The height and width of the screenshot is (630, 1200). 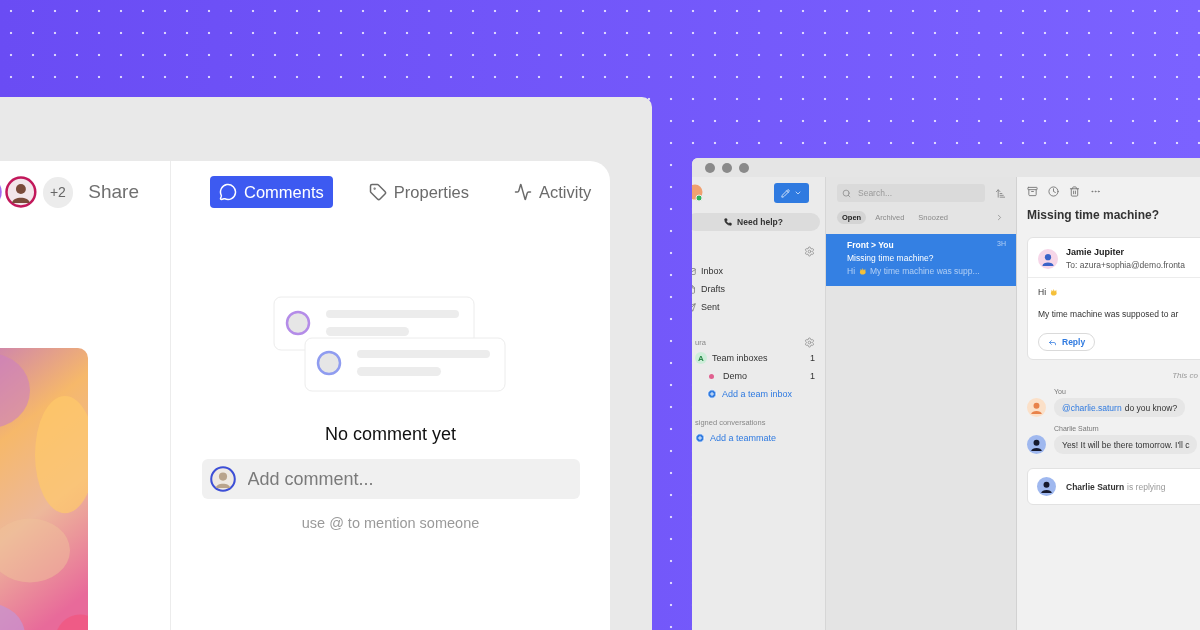 What do you see at coordinates (851, 271) in the screenshot?
I see `preview-greeting: Hi` at bounding box center [851, 271].